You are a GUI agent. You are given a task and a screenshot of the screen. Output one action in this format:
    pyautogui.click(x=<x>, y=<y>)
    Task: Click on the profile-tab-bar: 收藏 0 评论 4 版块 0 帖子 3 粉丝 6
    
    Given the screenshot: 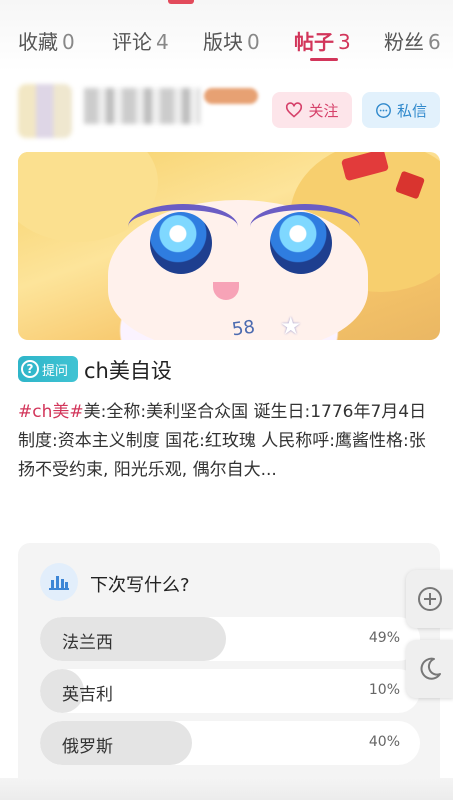 What is the action you would take?
    pyautogui.click(x=226, y=36)
    